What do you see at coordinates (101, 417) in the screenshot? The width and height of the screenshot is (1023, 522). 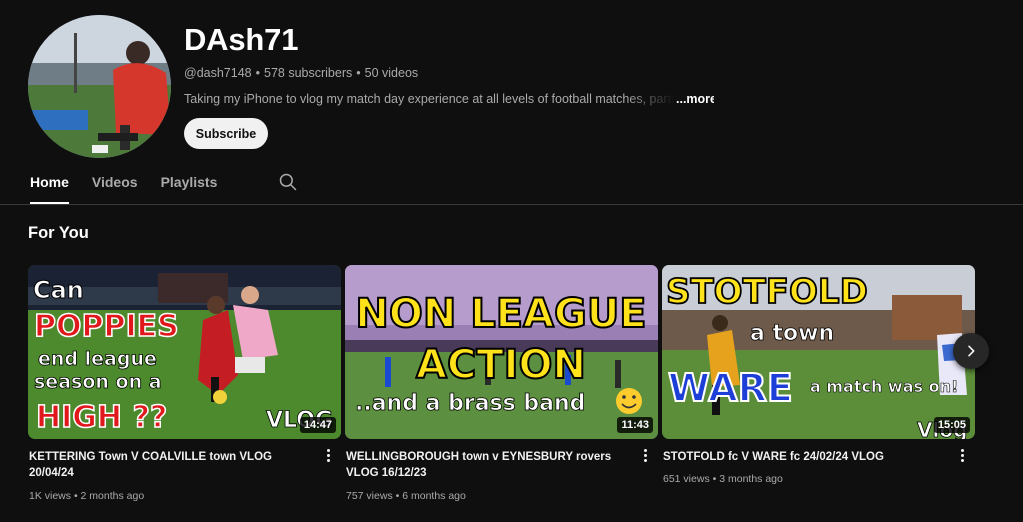 I see `thumb-text-high: HIGH ??` at bounding box center [101, 417].